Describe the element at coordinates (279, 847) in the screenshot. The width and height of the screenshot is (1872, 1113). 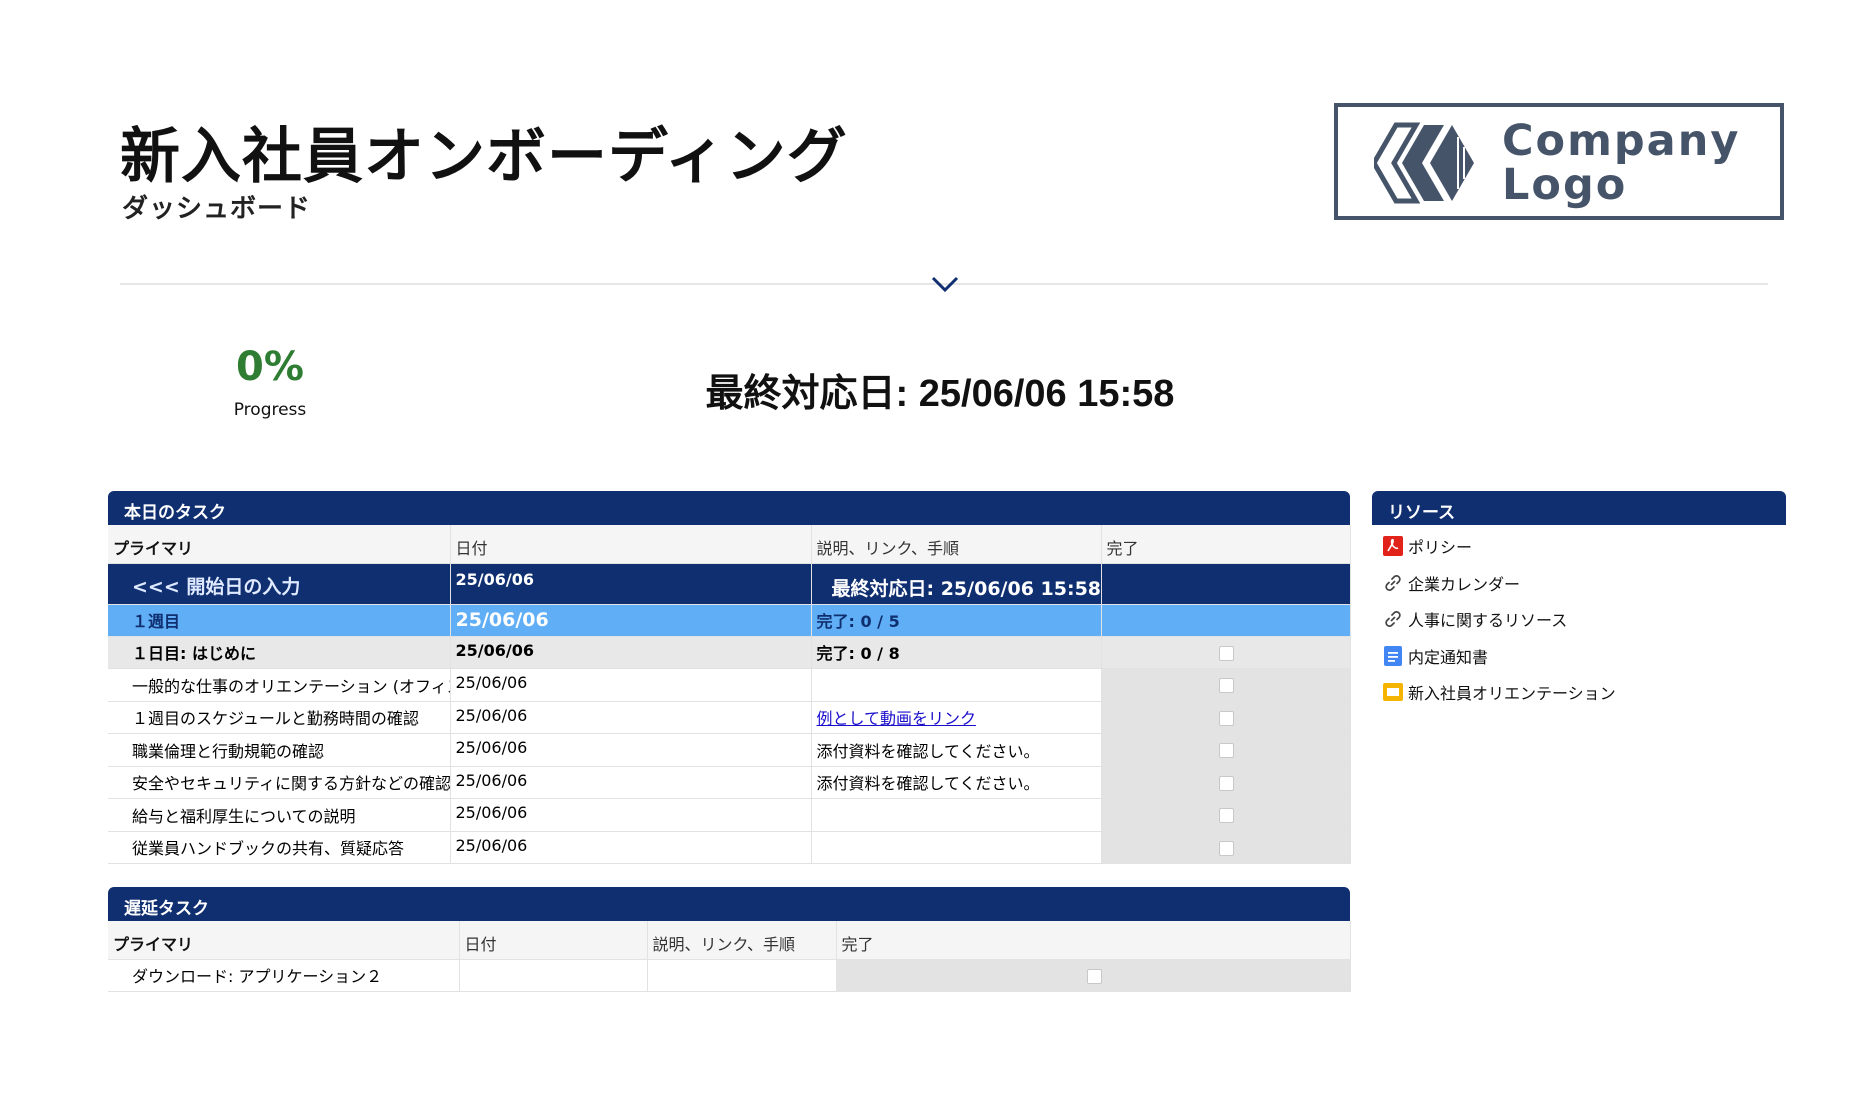
I see `task-primary: 従業員ハンドブックの共有、質疑応答` at that location.